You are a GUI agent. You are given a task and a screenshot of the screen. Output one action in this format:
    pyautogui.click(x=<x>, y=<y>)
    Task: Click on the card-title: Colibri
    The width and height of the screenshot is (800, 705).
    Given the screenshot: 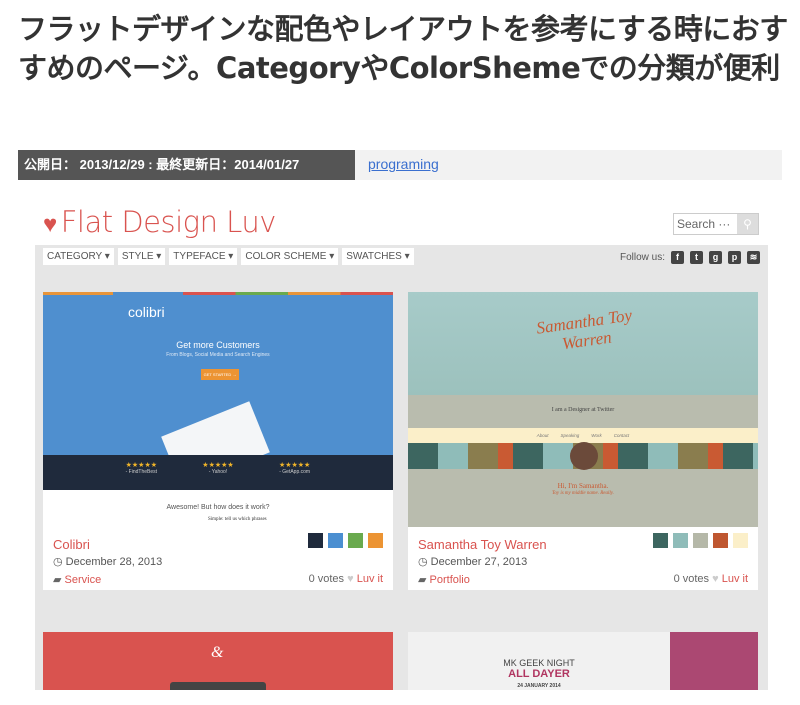 What is the action you would take?
    pyautogui.click(x=71, y=544)
    